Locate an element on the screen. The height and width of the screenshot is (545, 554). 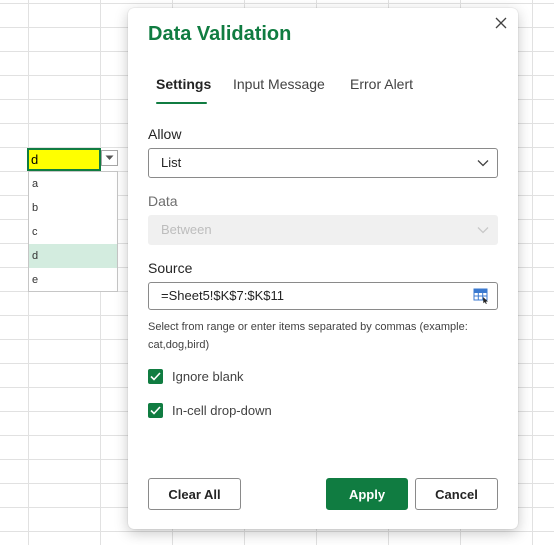
source-input-value: =Sheet5!$K$7:$K$11 is located at coordinates (223, 295).